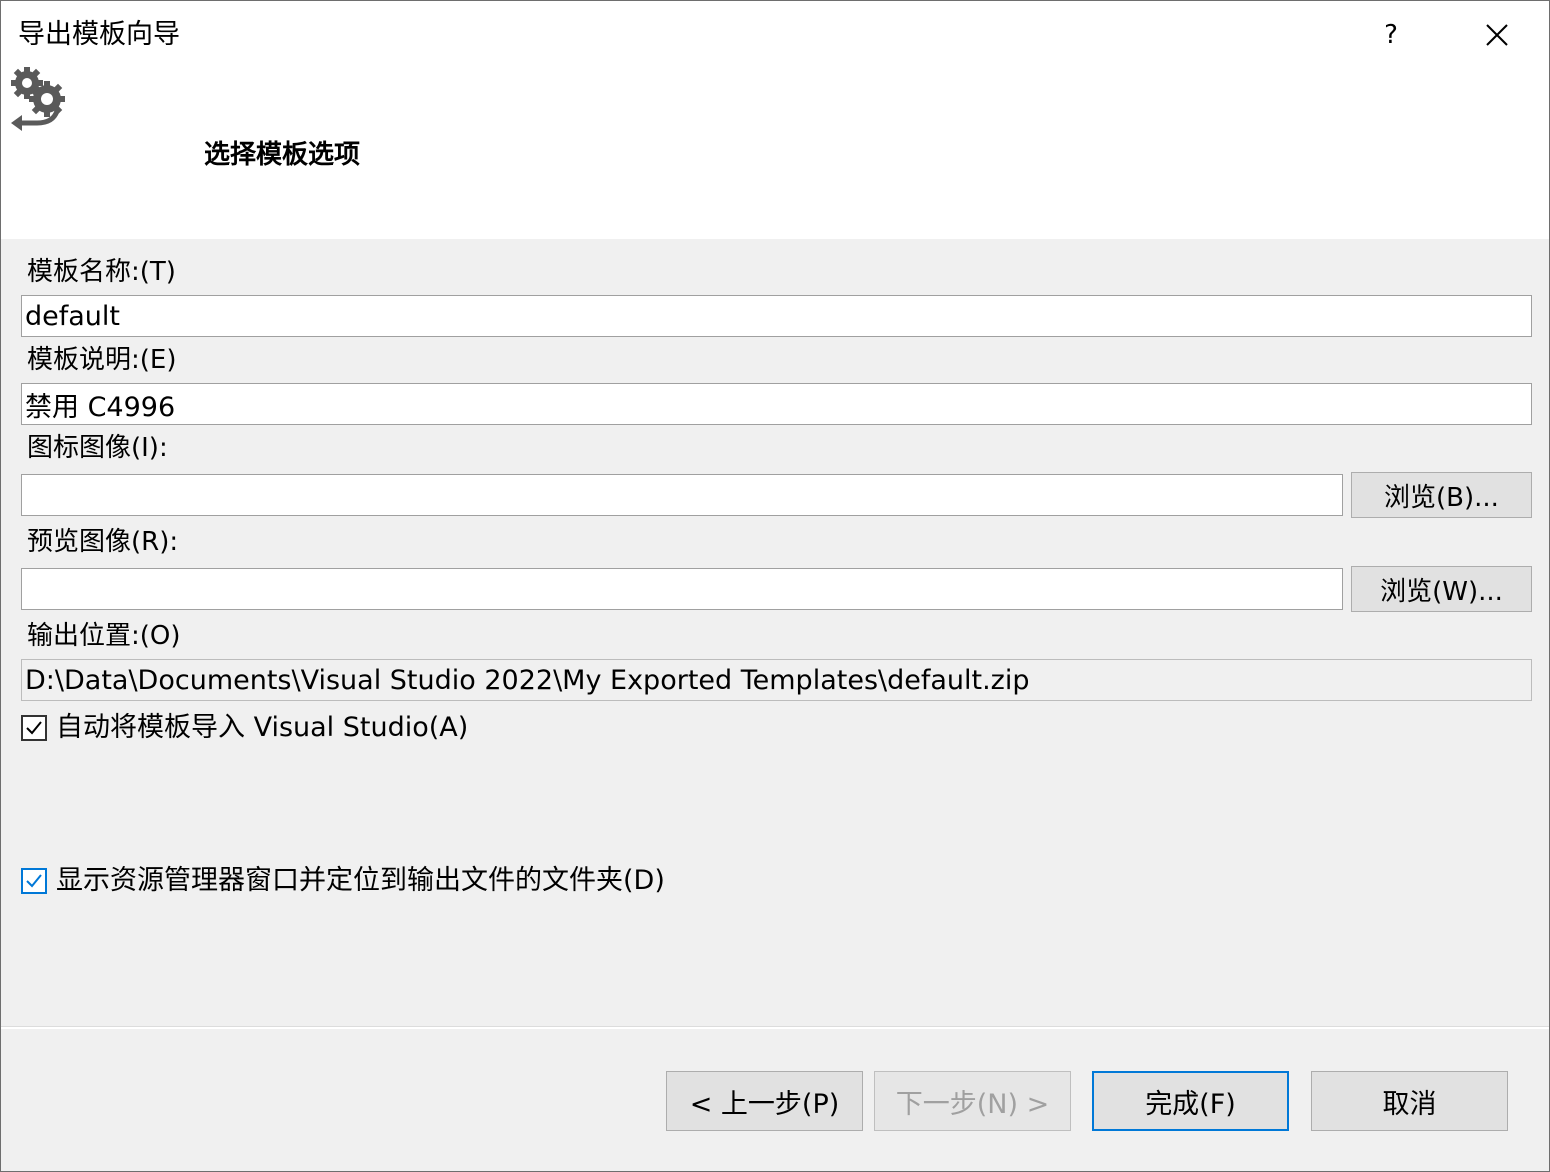 Image resolution: width=1550 pixels, height=1172 pixels. Describe the element at coordinates (776, 316) in the screenshot. I see `template-name-input` at that location.